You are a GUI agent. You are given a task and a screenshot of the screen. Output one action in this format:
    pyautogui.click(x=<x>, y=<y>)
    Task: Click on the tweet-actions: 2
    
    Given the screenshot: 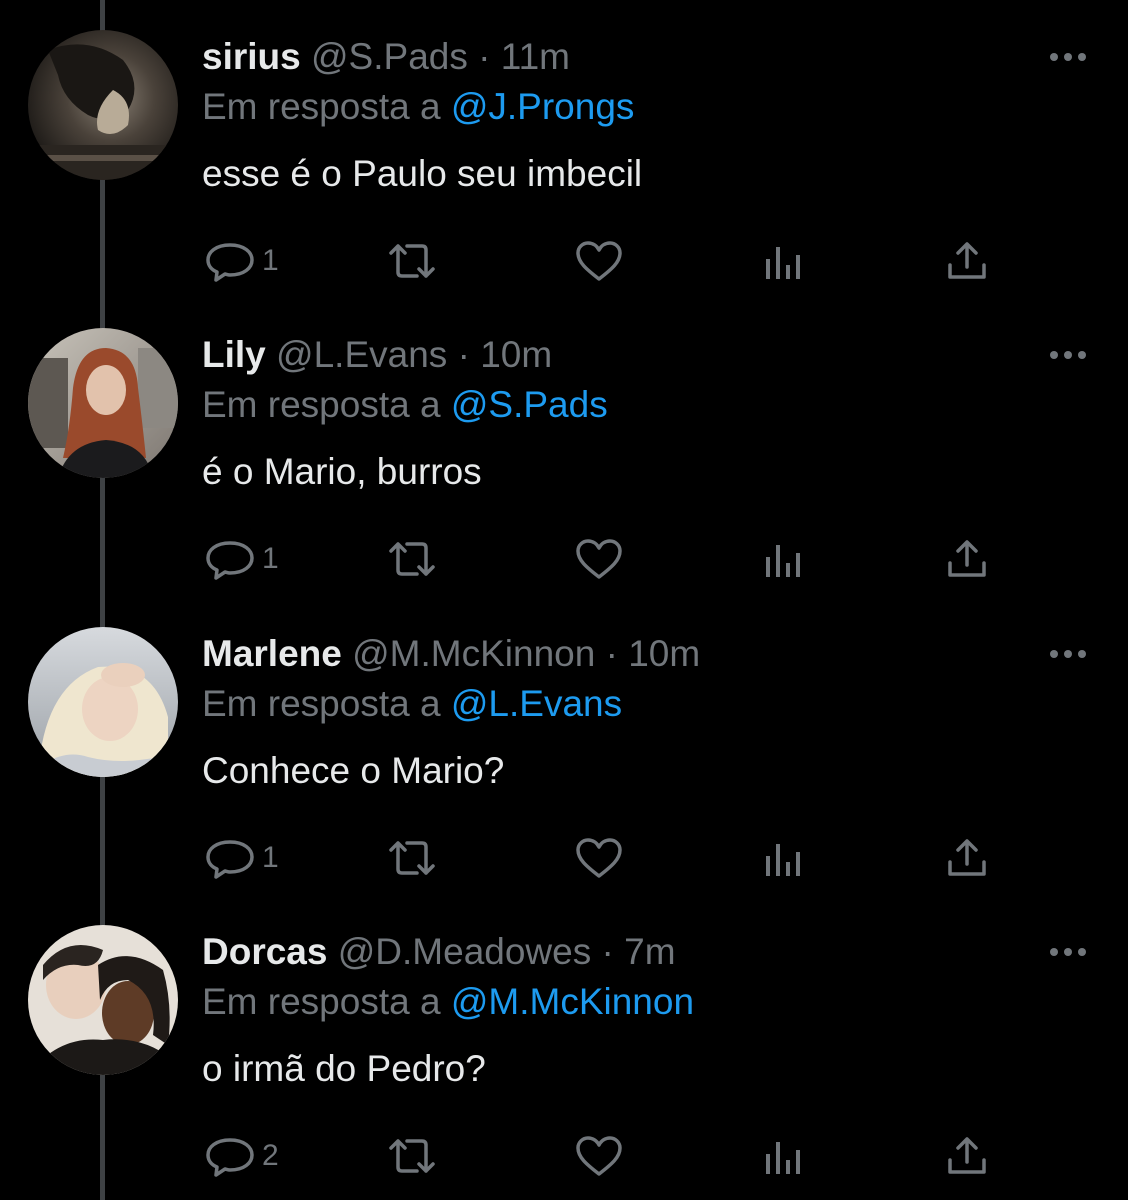 What is the action you would take?
    pyautogui.click(x=610, y=1156)
    